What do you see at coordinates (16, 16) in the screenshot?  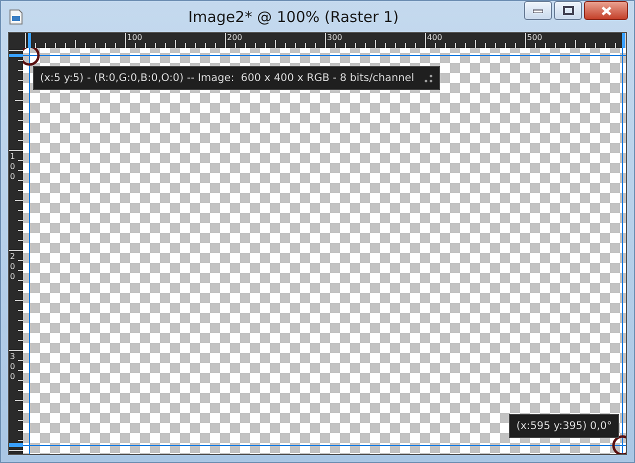 I see `document-icon` at bounding box center [16, 16].